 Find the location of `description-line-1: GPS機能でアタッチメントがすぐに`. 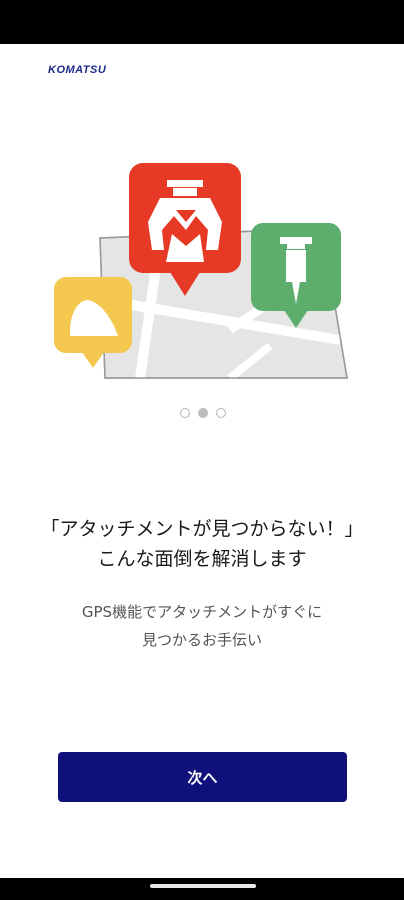

description-line-1: GPS機能でアタッチメントがすぐに is located at coordinates (202, 612).